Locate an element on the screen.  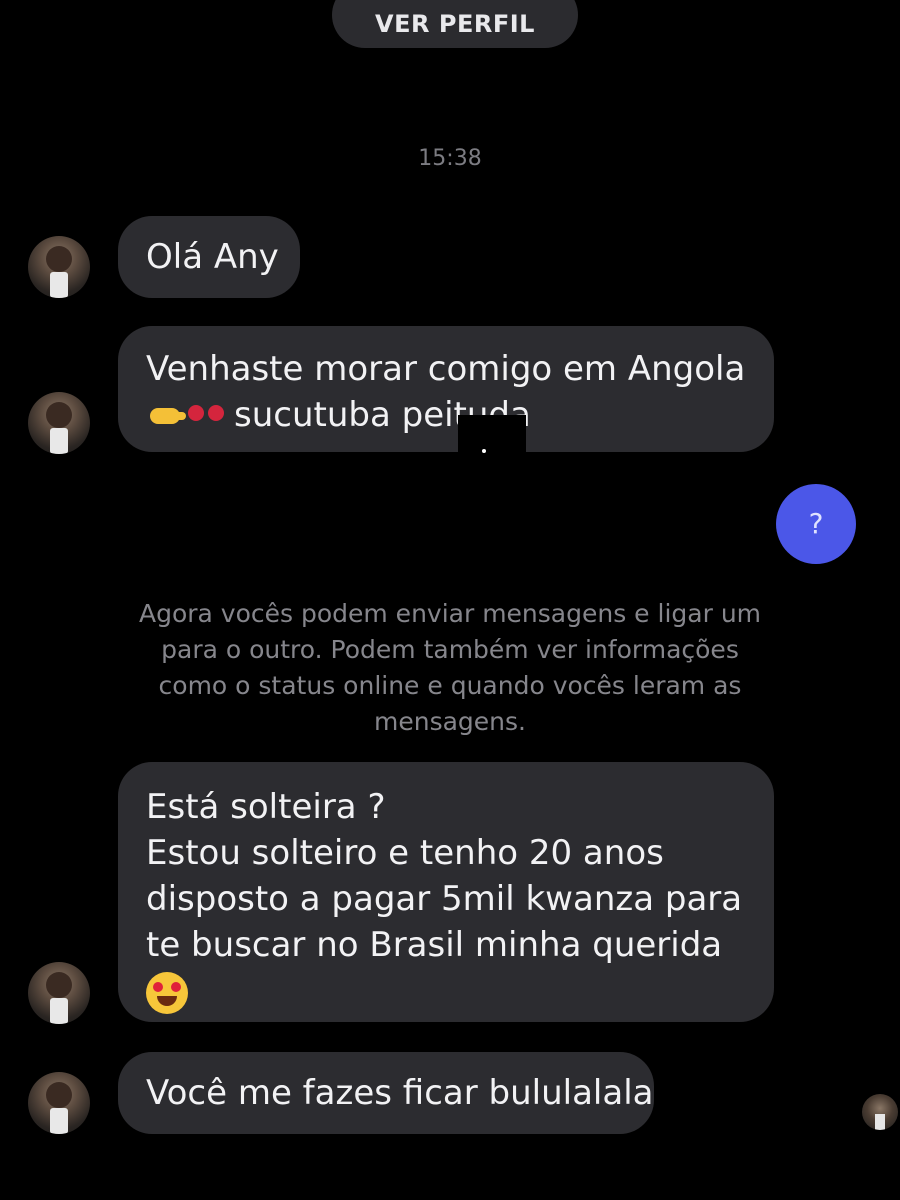
message-text: Olá Any is located at coordinates (212, 257).